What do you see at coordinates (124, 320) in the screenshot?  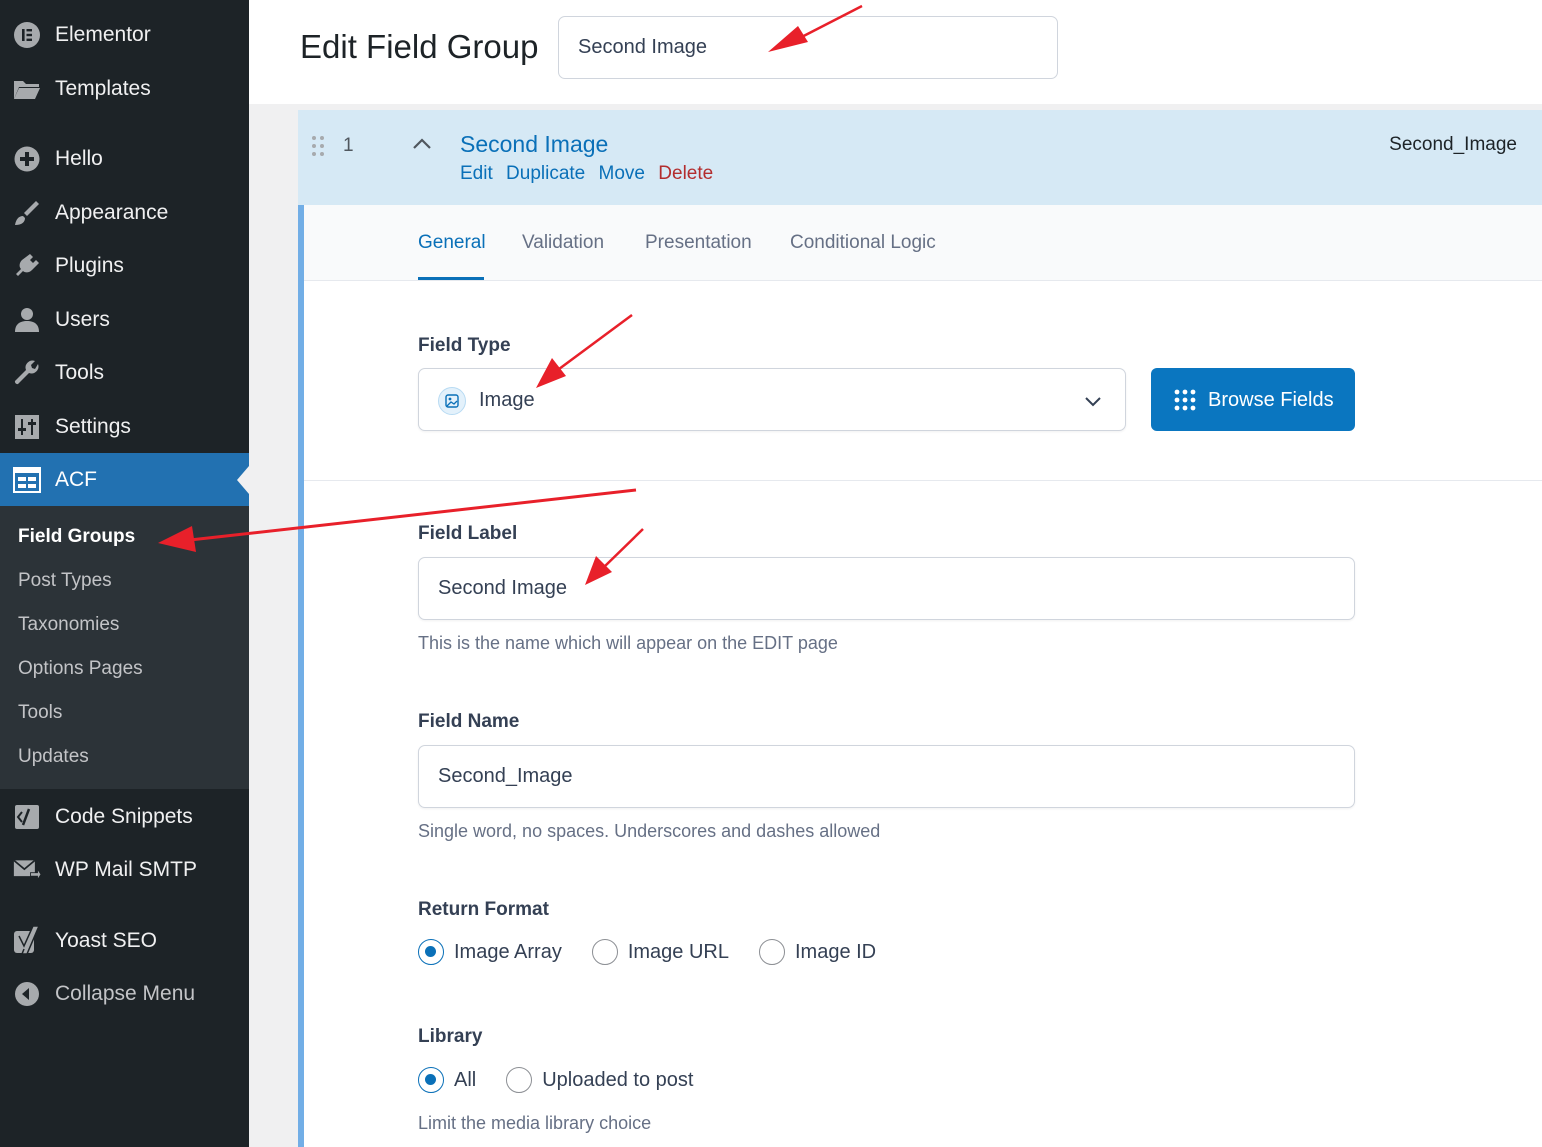 I see `menu-item-users: Users` at bounding box center [124, 320].